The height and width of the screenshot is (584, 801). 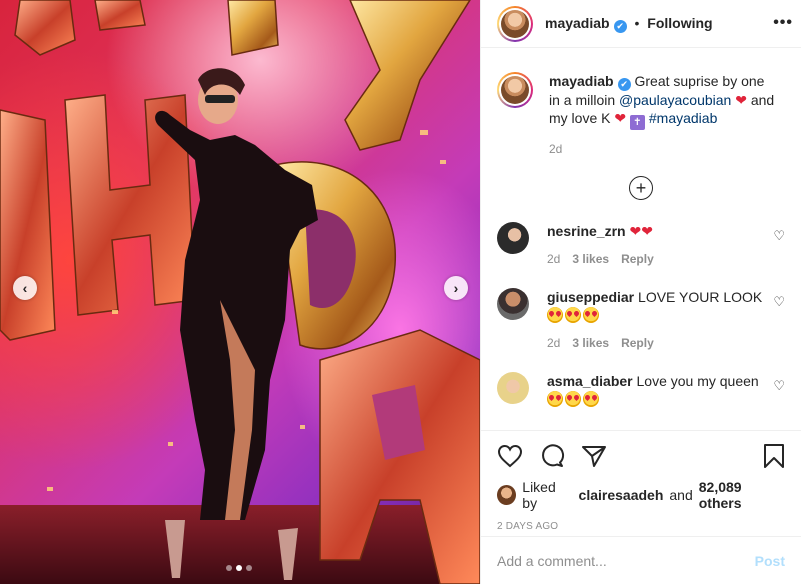 I want to click on chevron-right-icon: ›, so click(x=456, y=288).